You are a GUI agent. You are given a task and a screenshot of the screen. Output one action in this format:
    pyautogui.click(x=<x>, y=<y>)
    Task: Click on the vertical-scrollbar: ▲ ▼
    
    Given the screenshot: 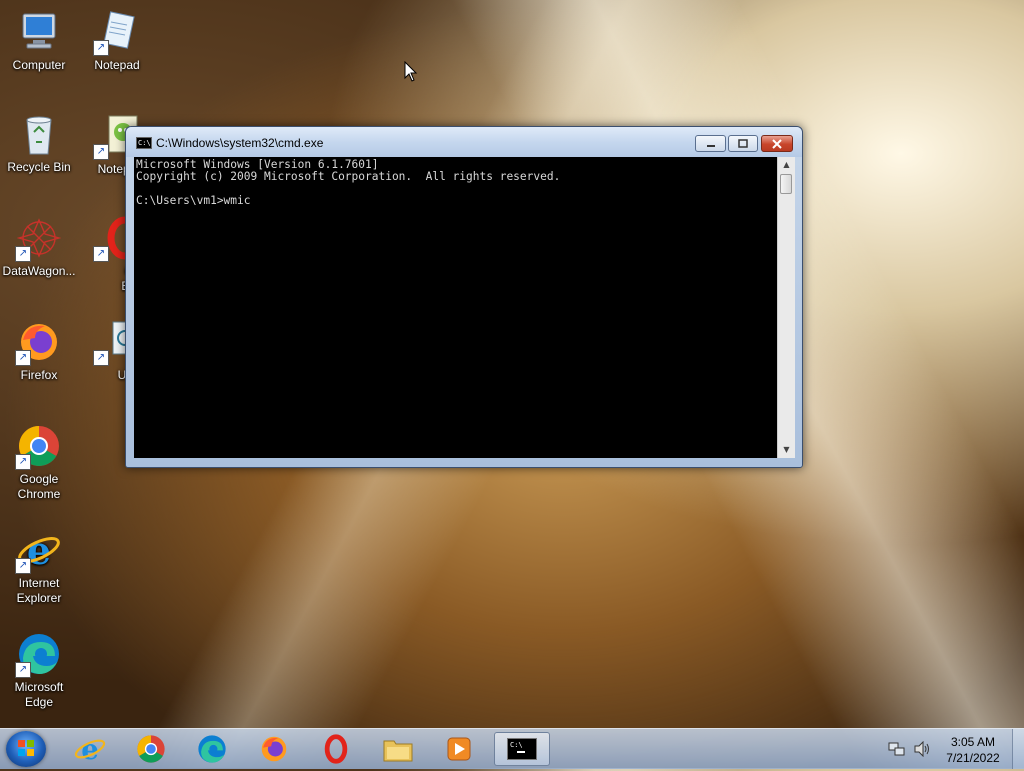 What is the action you would take?
    pyautogui.click(x=786, y=307)
    